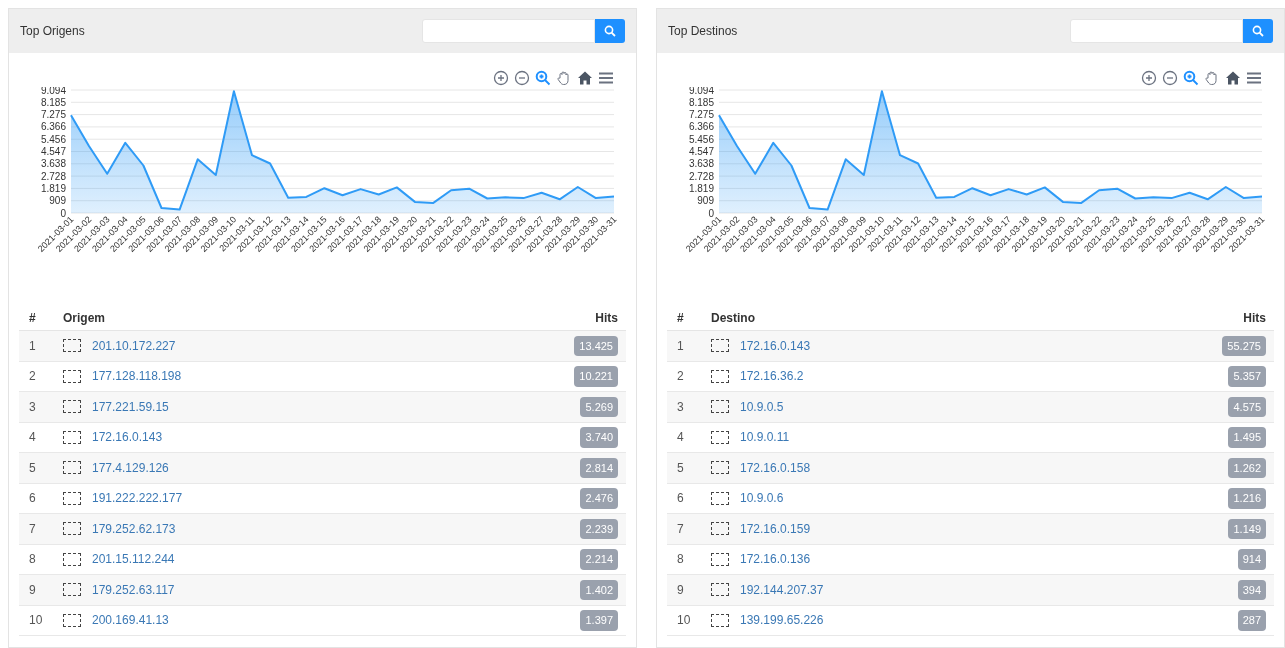  I want to click on address-link: 172.16.0.158, so click(984, 467).